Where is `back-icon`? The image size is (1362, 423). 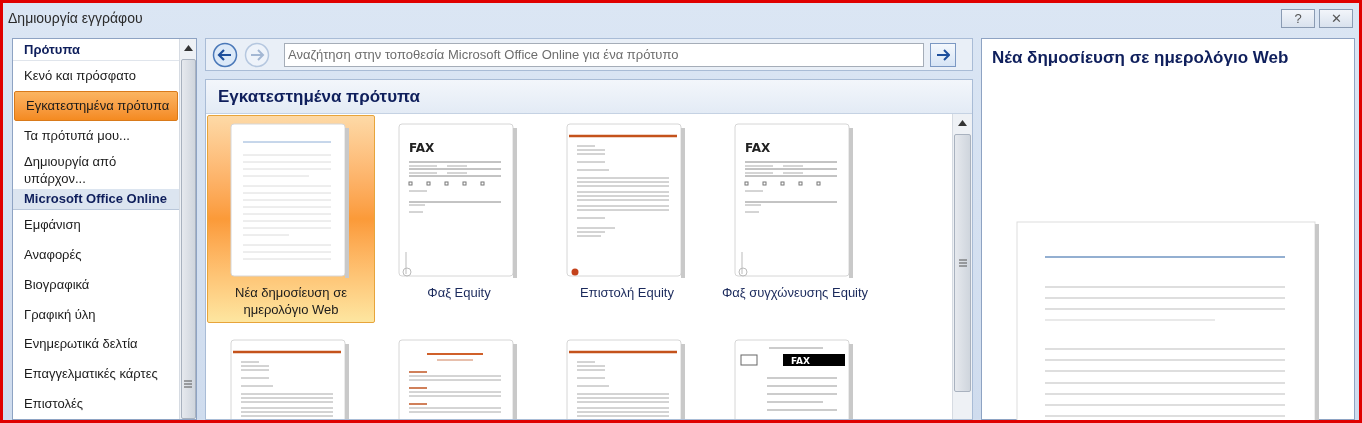 back-icon is located at coordinates (225, 54).